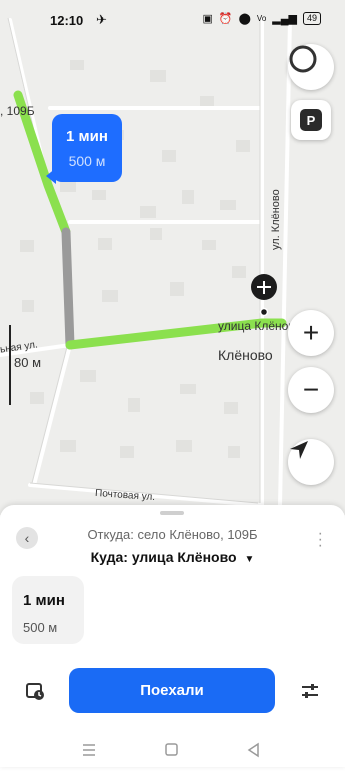 Image resolution: width=345 pixels, height=772 pixels. I want to click on alarm-icon: ⏰, so click(225, 19).